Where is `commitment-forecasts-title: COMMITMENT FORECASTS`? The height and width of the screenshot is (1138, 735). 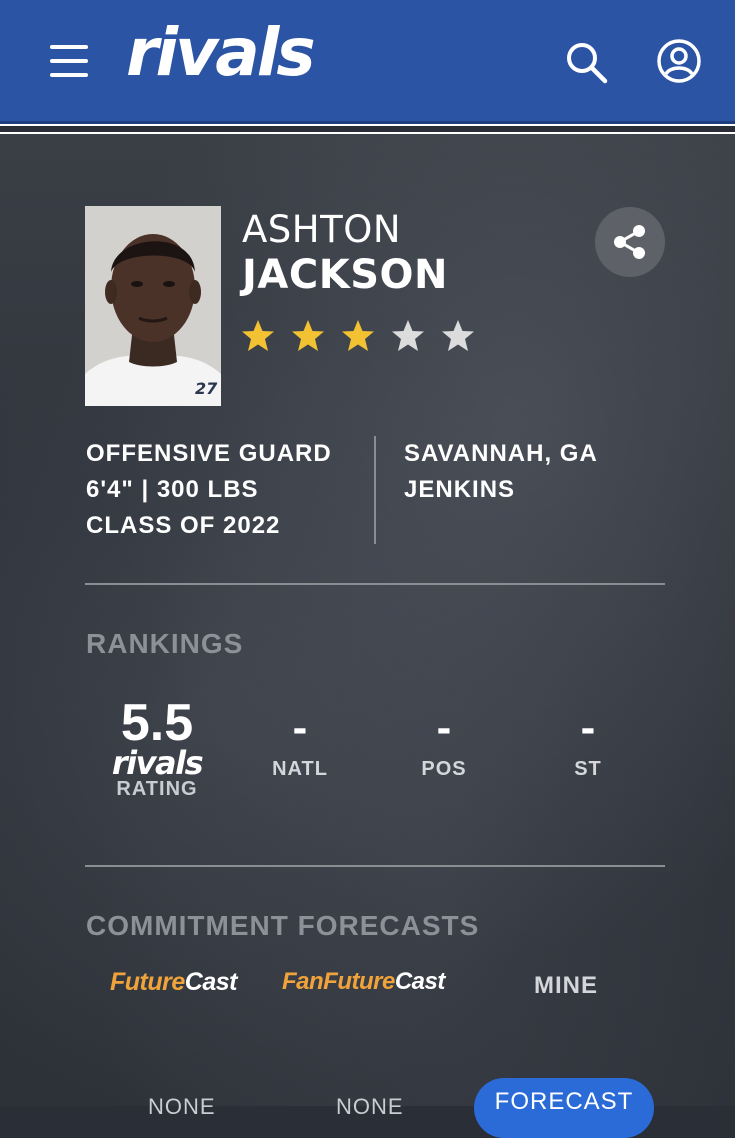 commitment-forecasts-title: COMMITMENT FORECASTS is located at coordinates (283, 925).